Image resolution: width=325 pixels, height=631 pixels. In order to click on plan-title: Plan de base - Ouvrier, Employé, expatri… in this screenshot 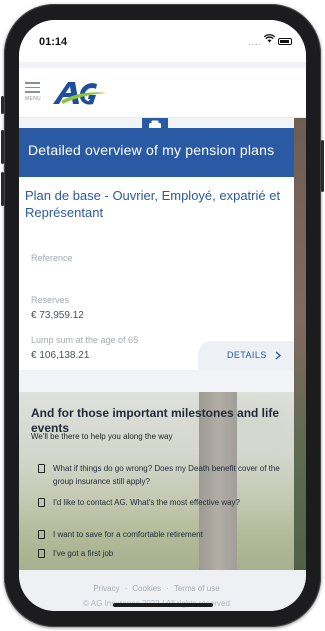, I will do `click(153, 204)`.